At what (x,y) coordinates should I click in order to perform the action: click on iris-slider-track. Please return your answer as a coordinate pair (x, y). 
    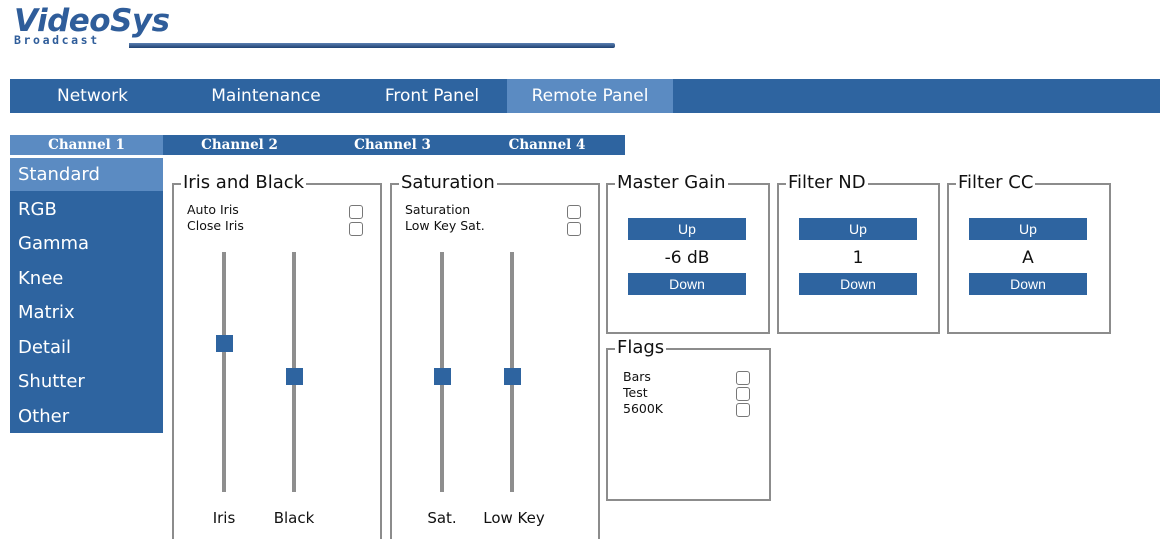
    Looking at the image, I should click on (224, 372).